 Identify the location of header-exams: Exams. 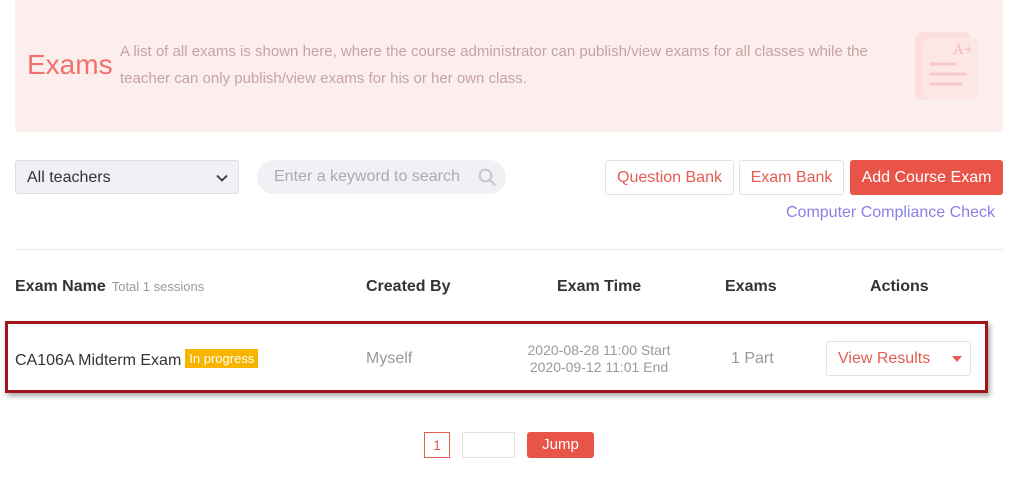
(751, 286).